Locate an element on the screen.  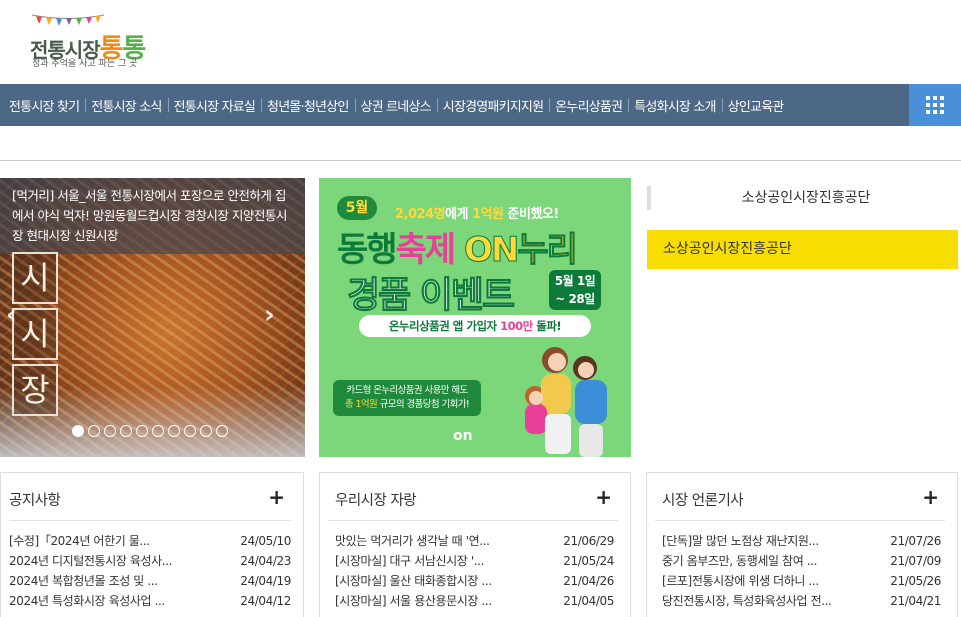
nav-item-merchant-education: 상인교육관 is located at coordinates (755, 105).